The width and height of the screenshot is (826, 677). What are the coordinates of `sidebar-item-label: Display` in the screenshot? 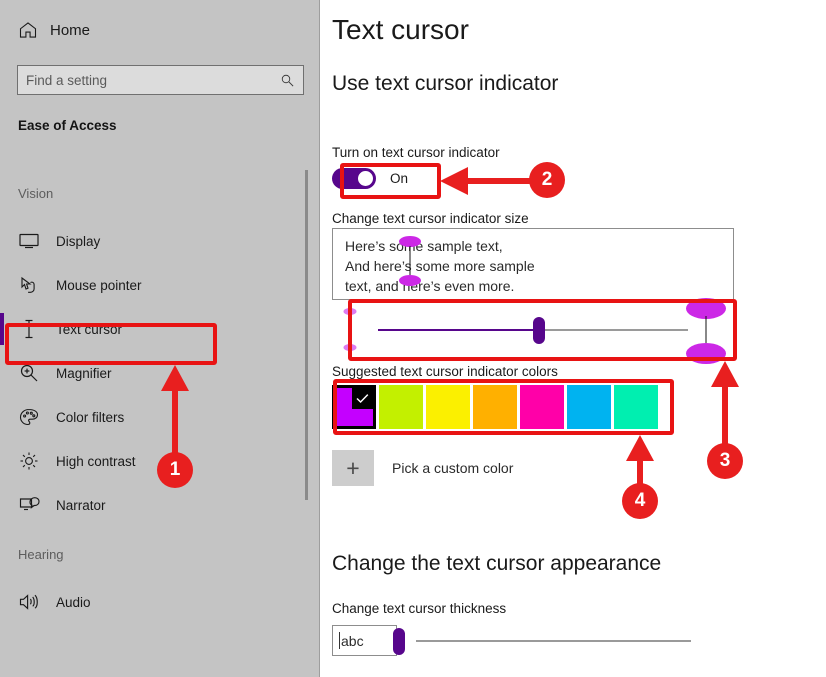 It's located at (78, 241).